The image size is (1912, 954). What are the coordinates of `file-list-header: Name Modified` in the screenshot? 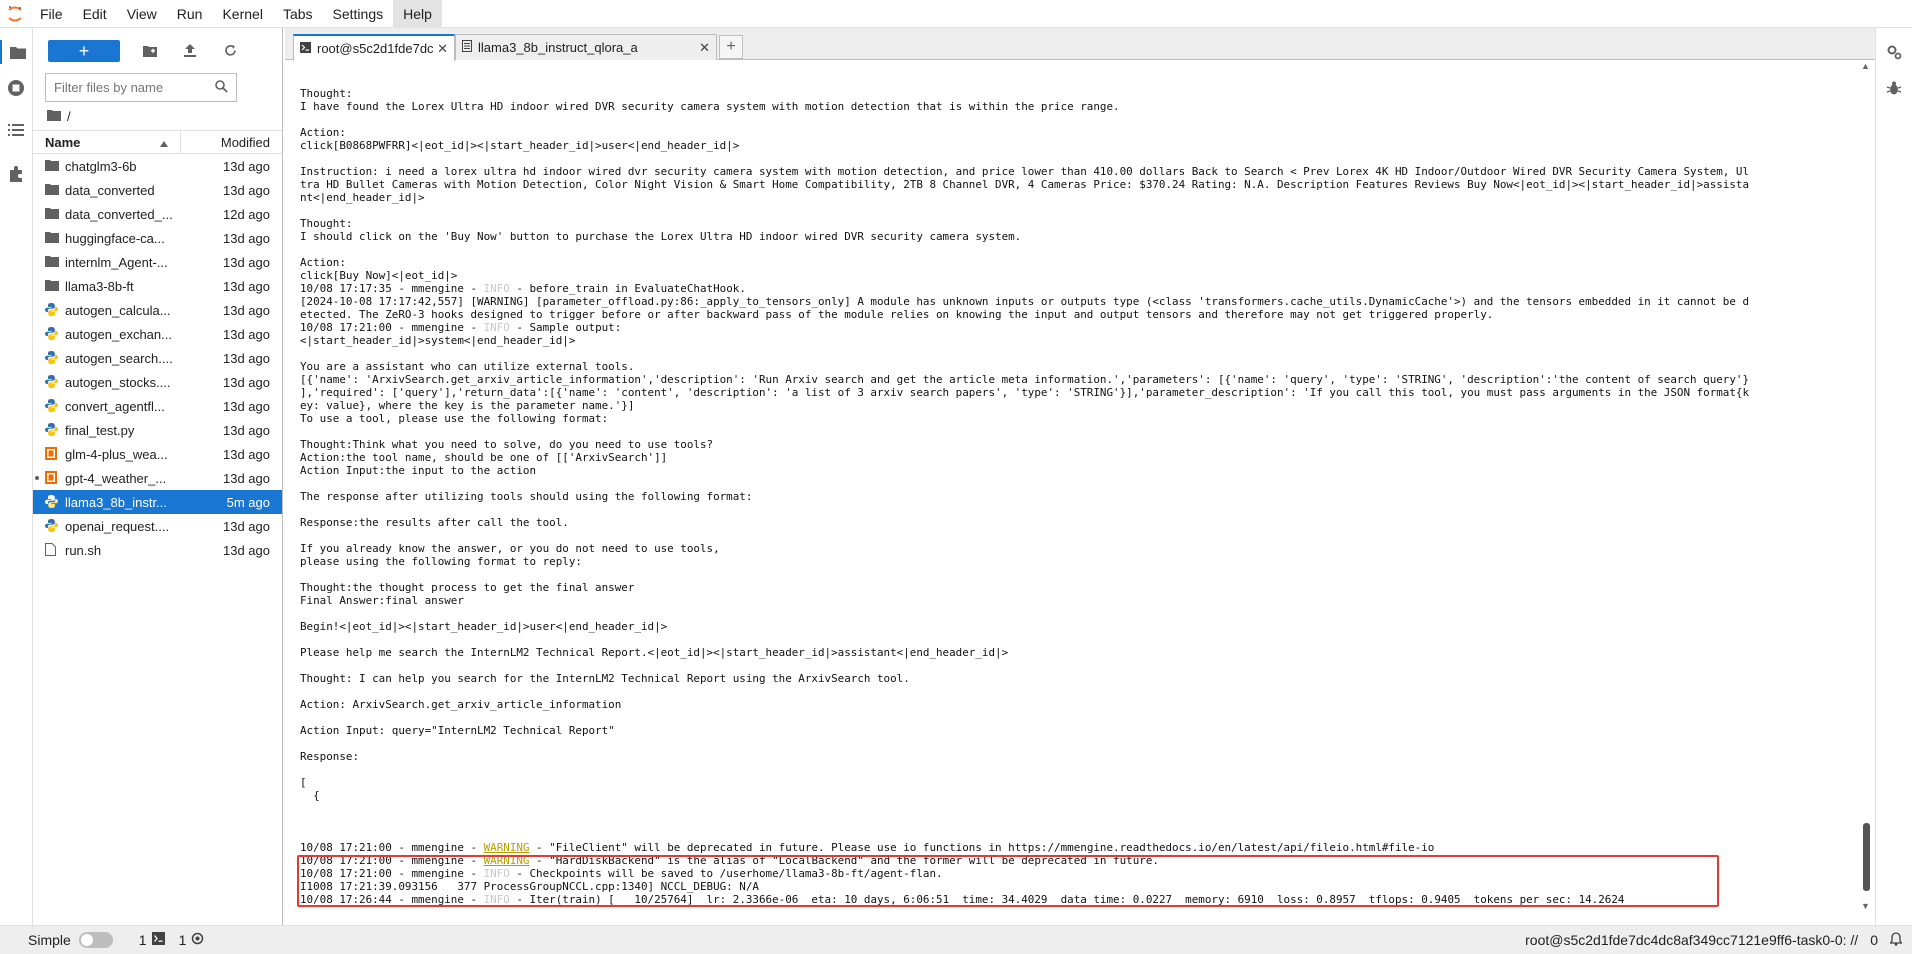 It's located at (157, 142).